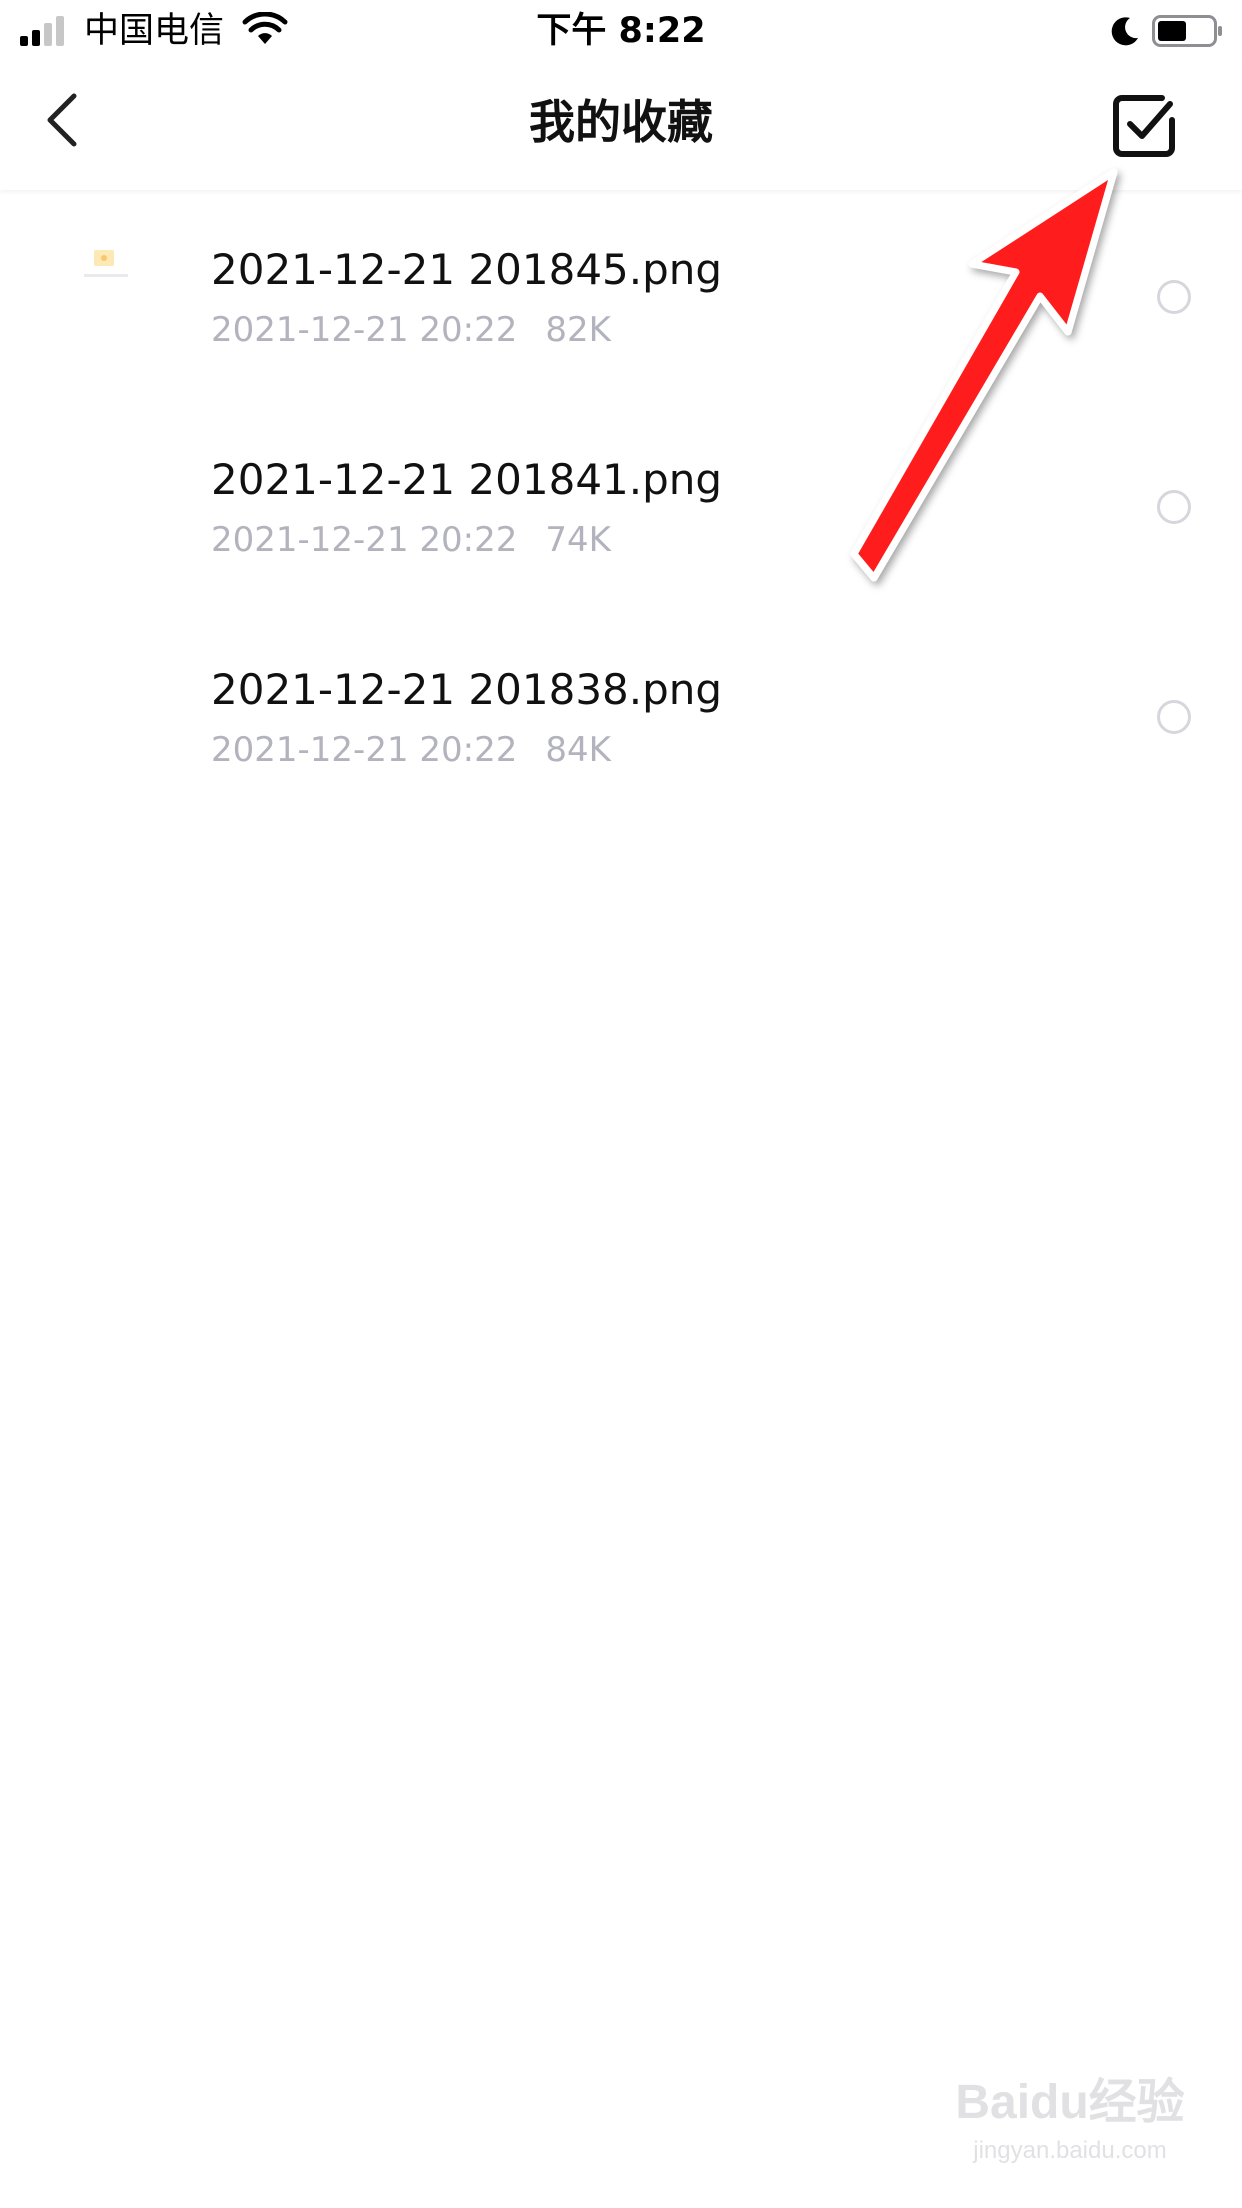 This screenshot has height=2208, width=1242. I want to click on file-meta: 2021-12-21 20:22 84K, so click(411, 750).